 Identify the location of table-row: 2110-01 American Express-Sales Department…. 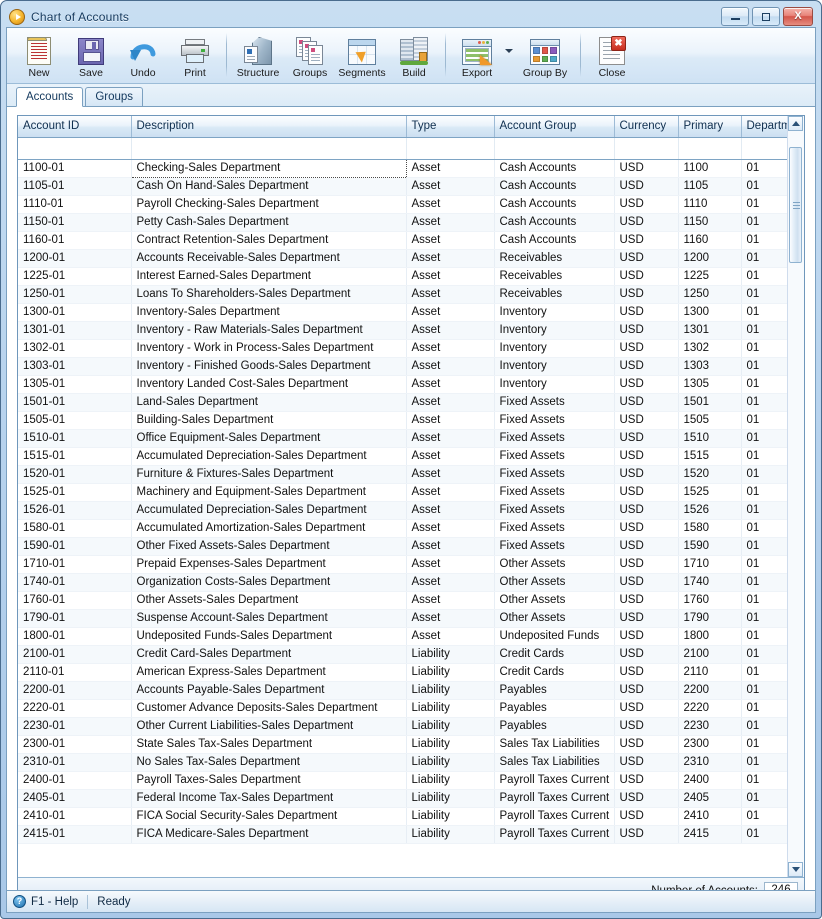
(411, 672).